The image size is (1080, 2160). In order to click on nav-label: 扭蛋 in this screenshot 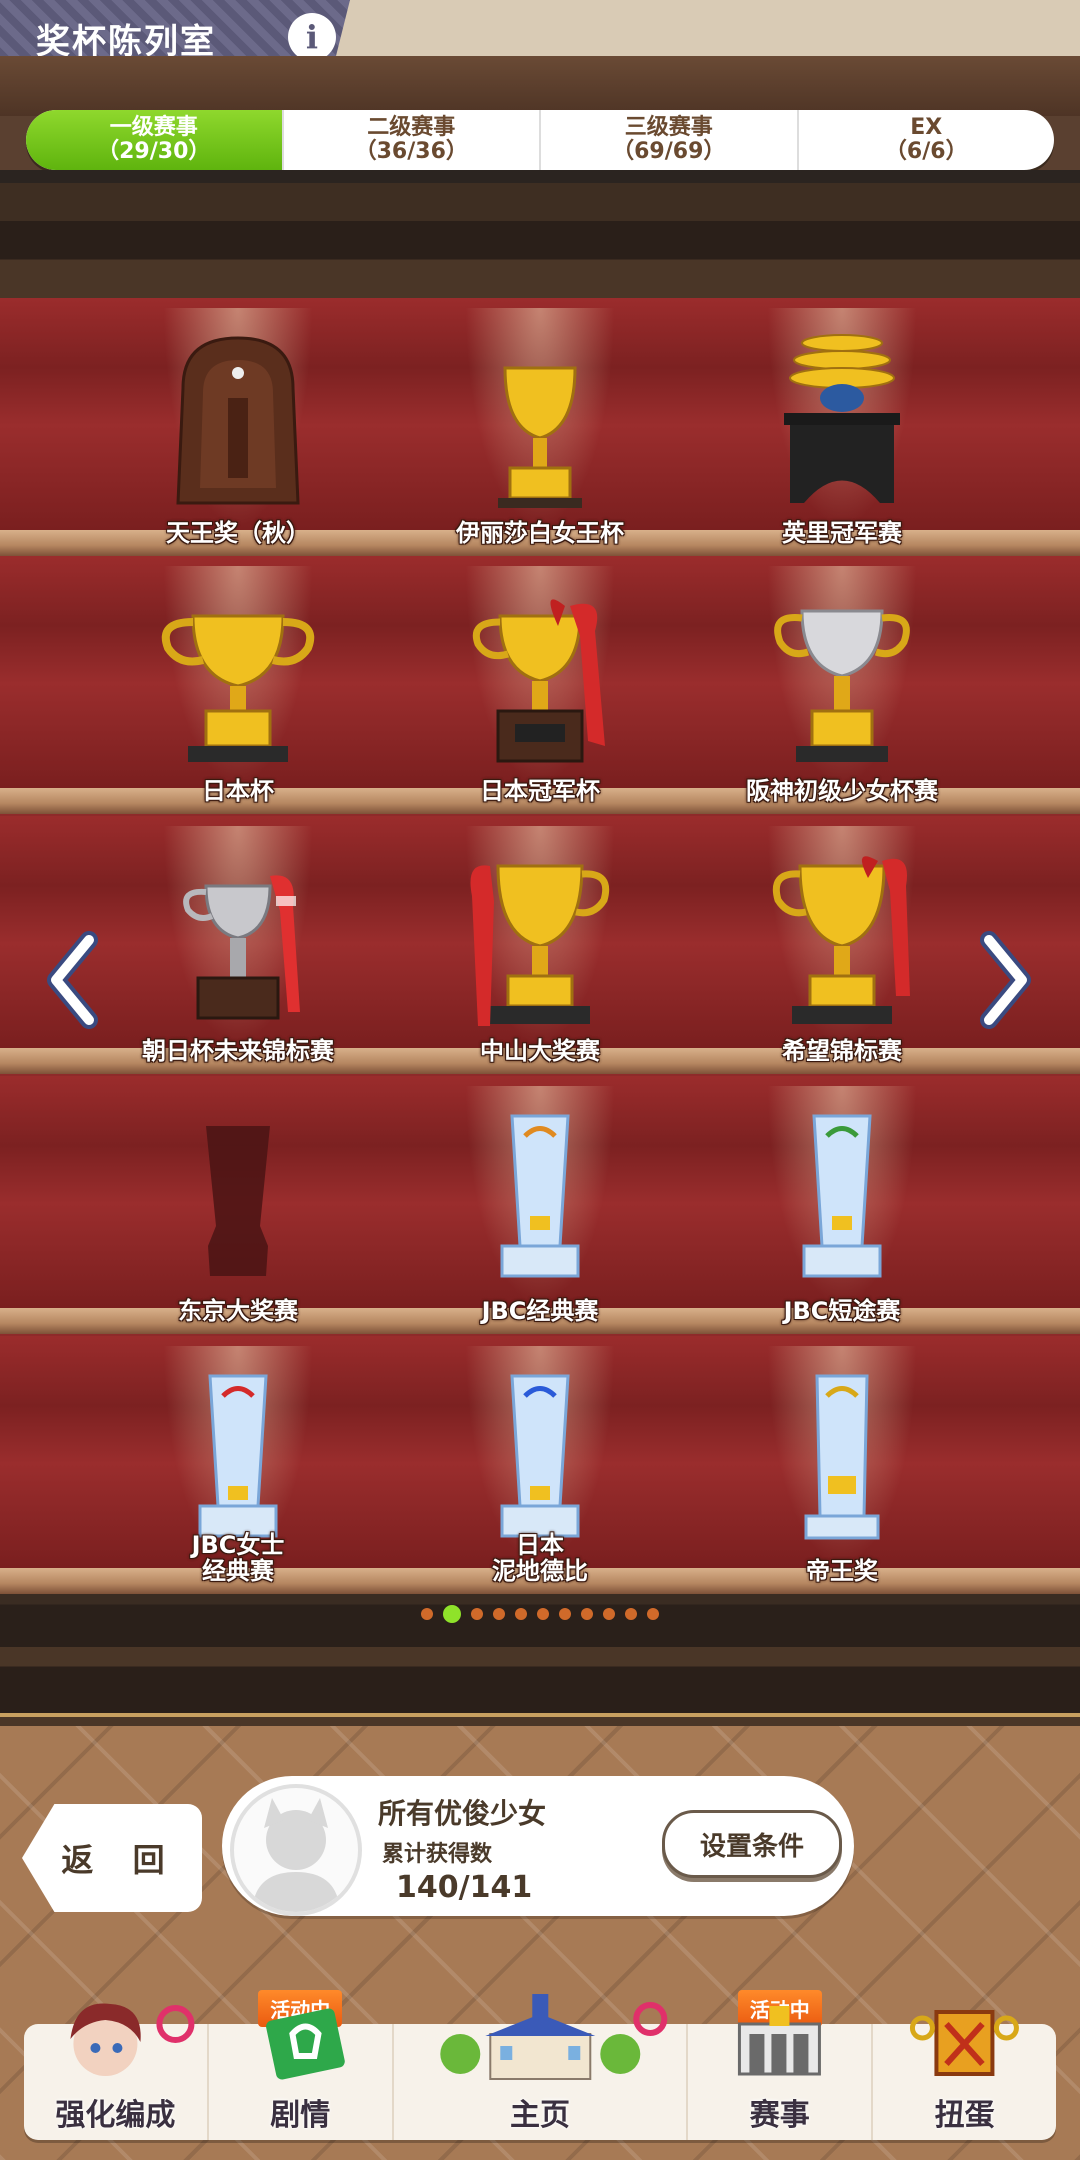, I will do `click(964, 2115)`.